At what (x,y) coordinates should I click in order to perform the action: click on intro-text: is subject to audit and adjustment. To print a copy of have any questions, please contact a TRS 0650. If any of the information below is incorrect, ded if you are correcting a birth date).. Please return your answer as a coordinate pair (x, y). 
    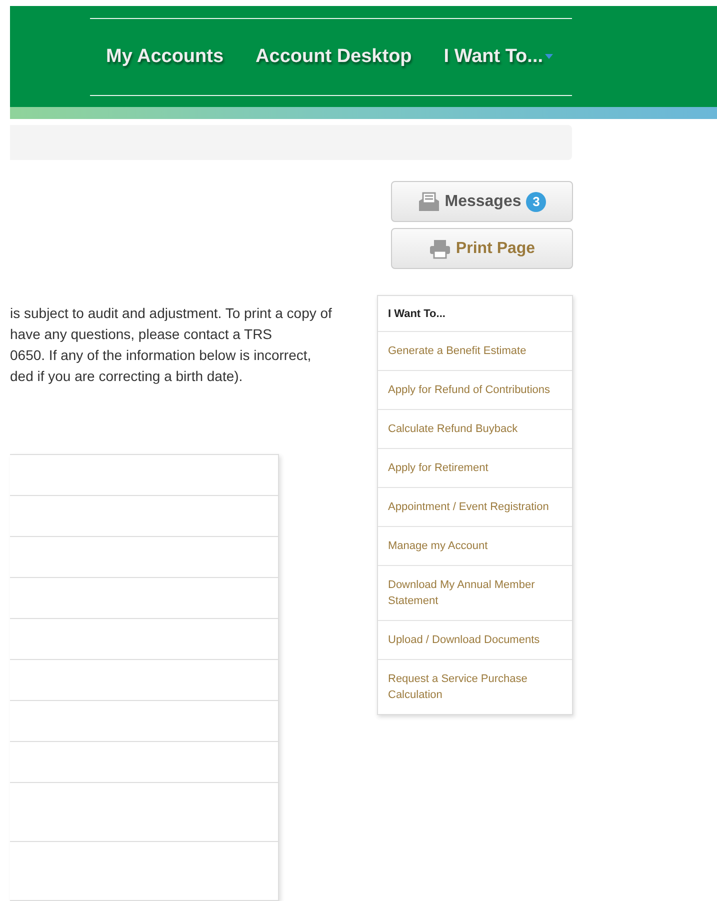
    Looking at the image, I should click on (171, 345).